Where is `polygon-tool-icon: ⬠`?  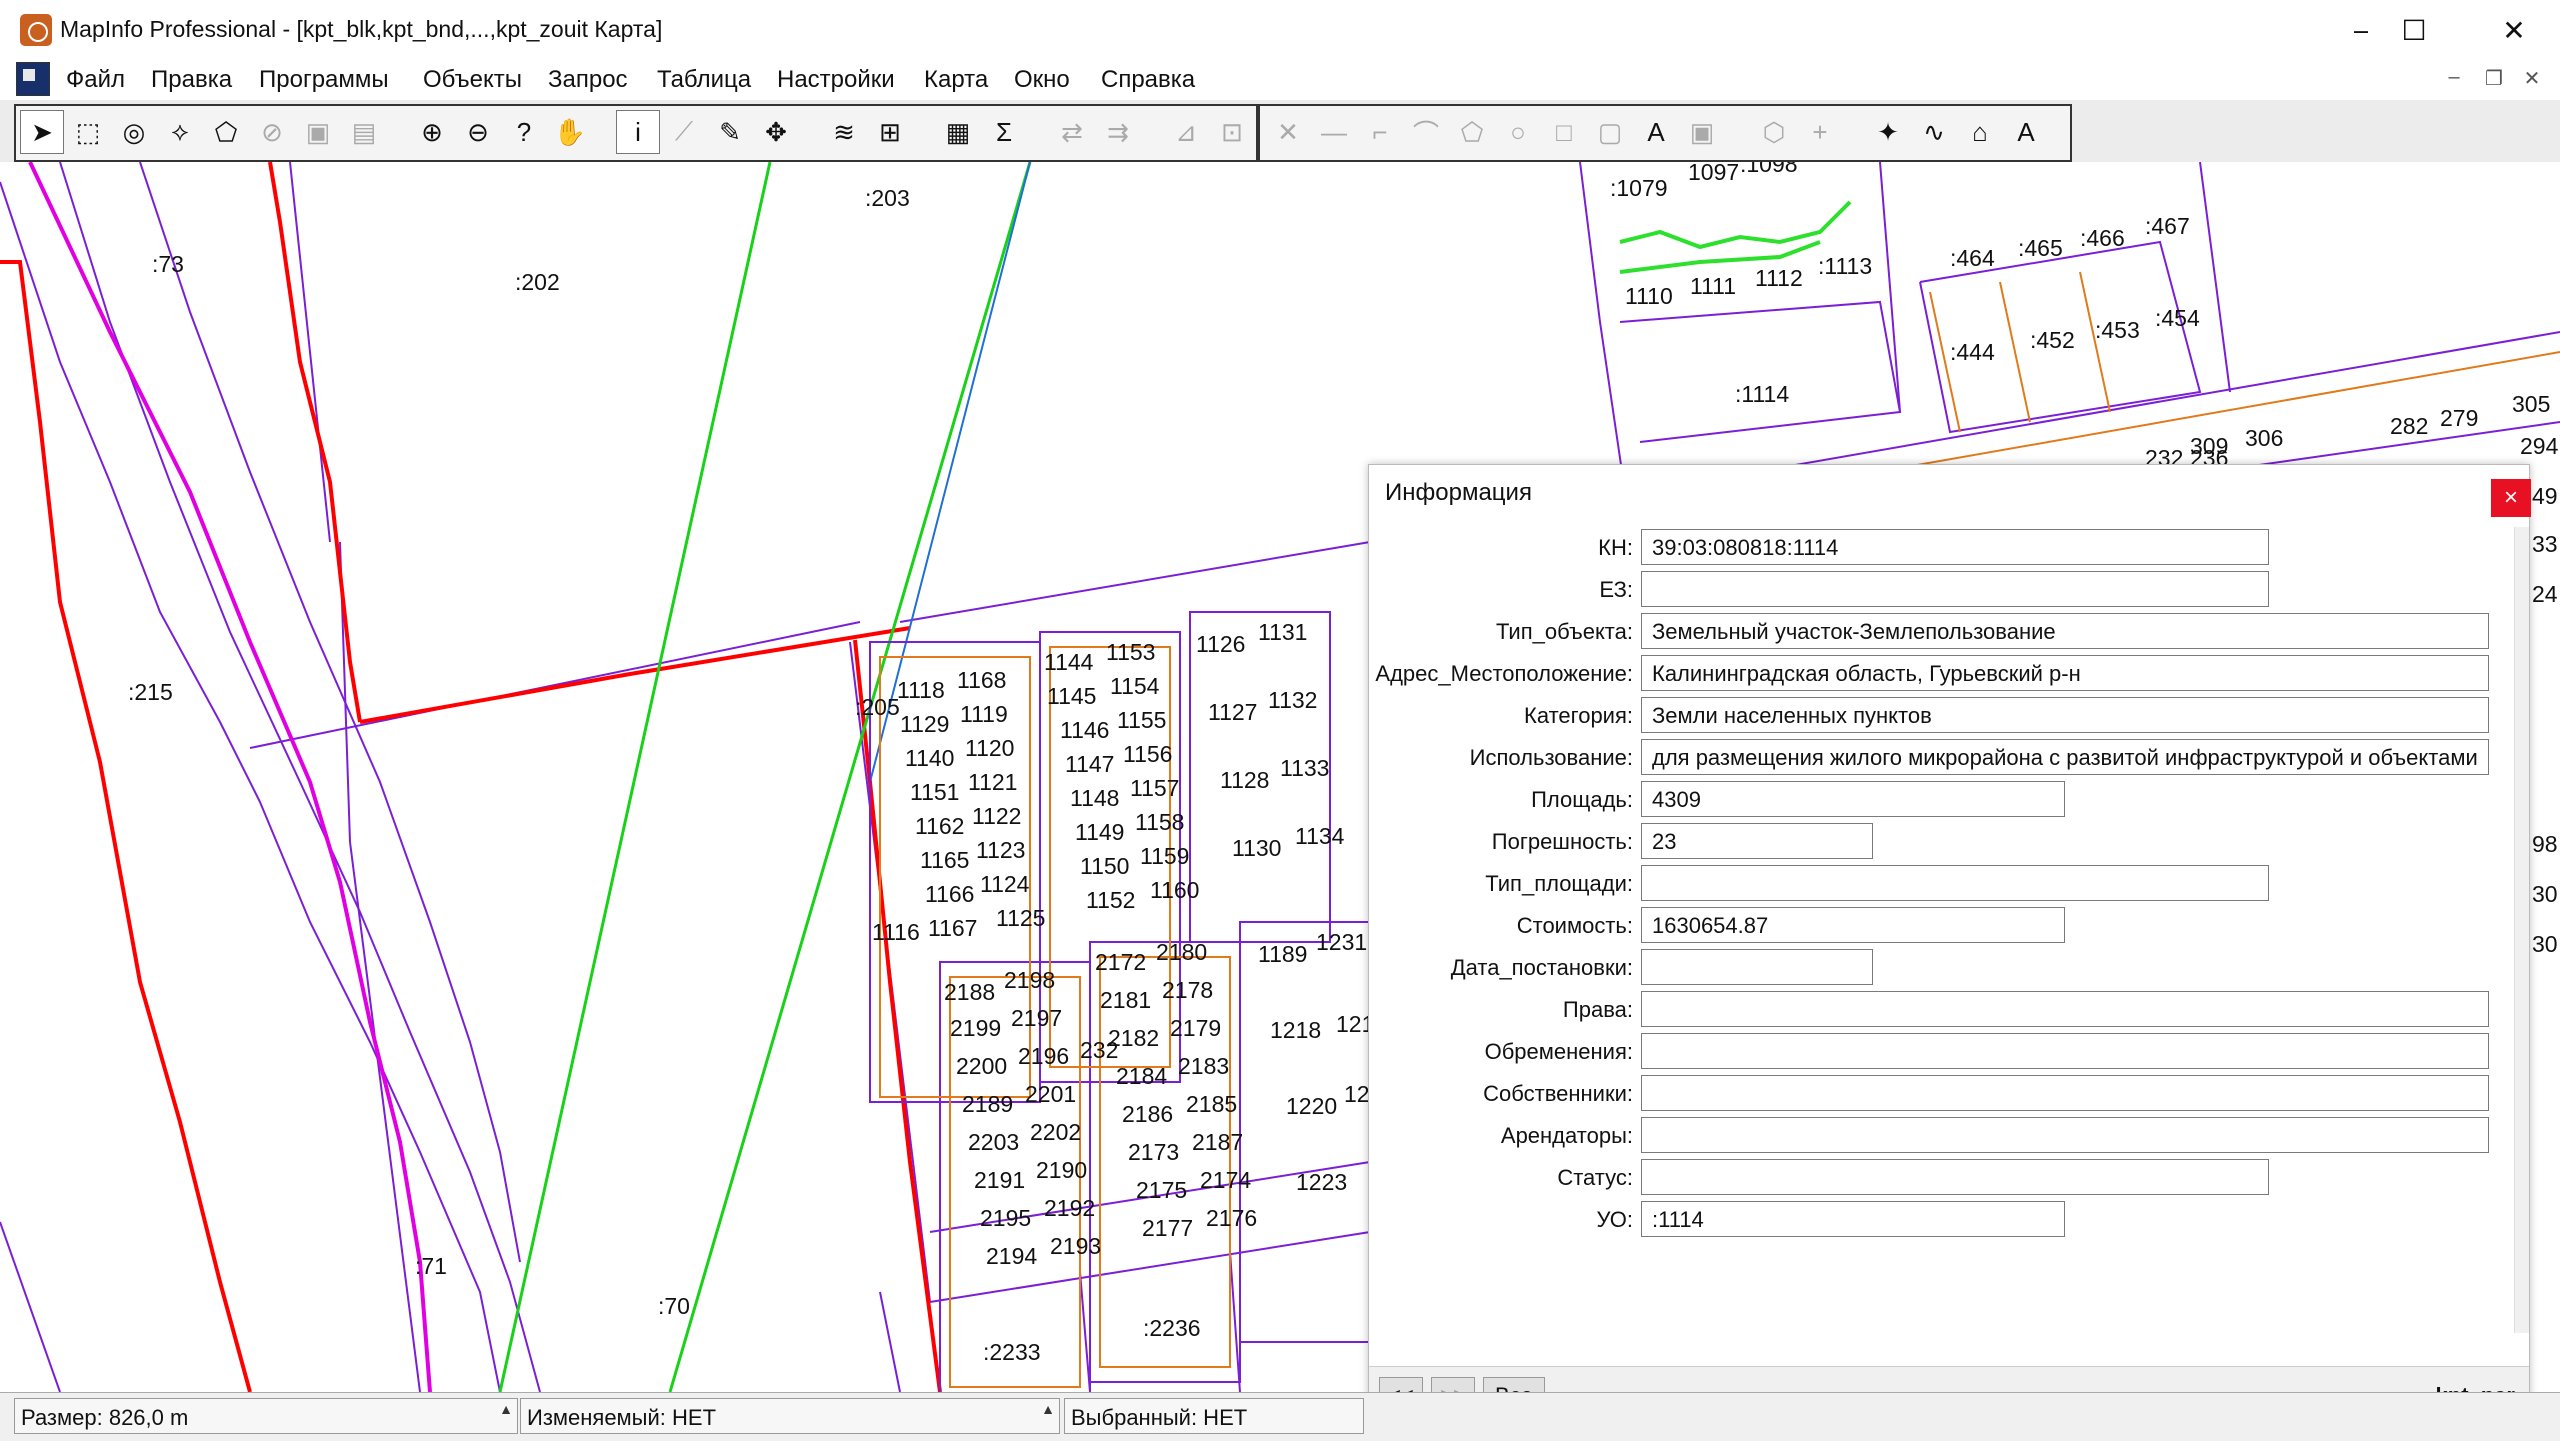 polygon-tool-icon: ⬠ is located at coordinates (1472, 132).